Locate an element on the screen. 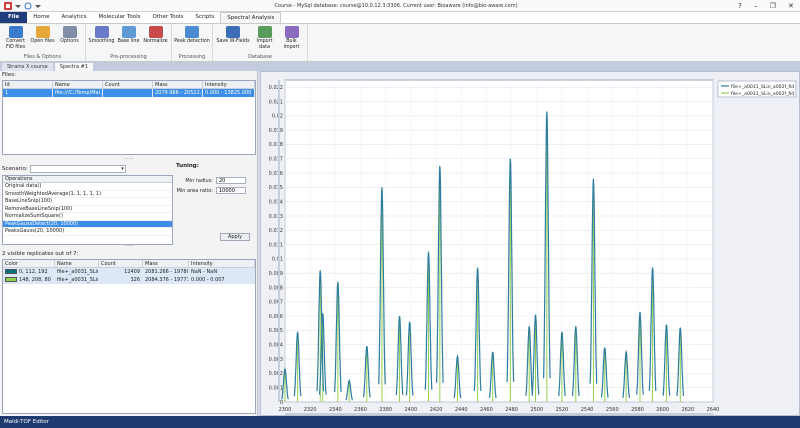 The width and height of the screenshot is (800, 428). cell-id: 1 is located at coordinates (28, 93).